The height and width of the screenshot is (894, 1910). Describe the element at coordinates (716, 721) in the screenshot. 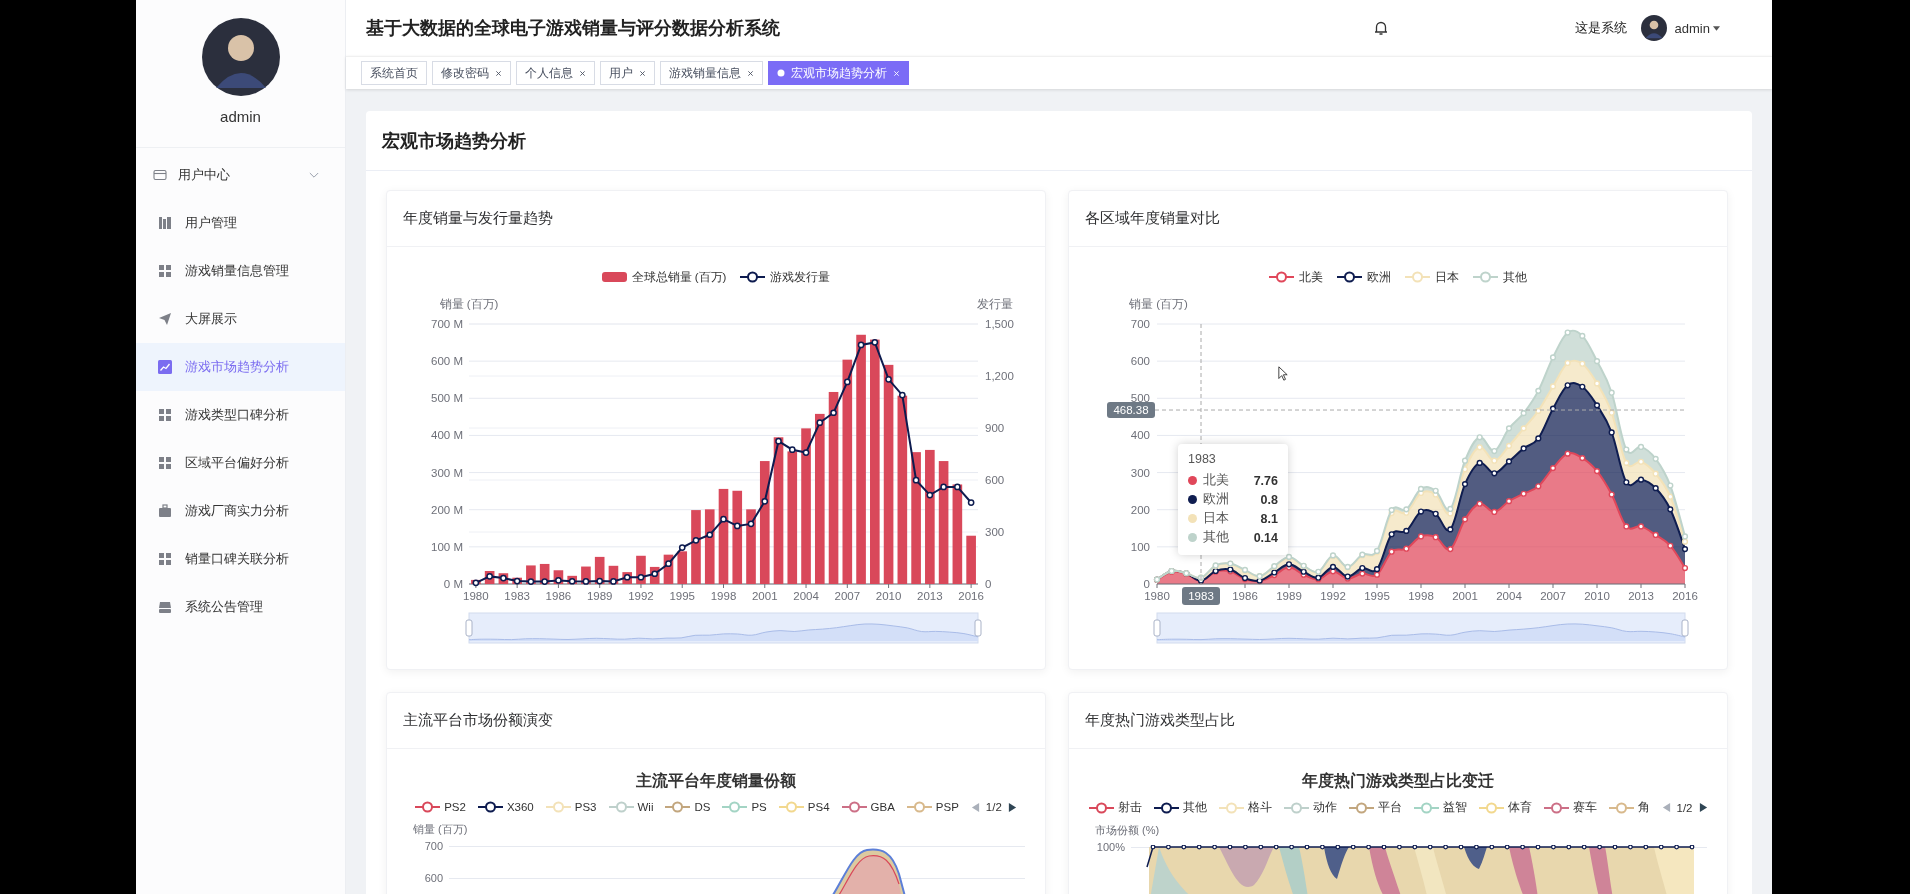

I see `card-title: 主流平台市场份额演变` at that location.